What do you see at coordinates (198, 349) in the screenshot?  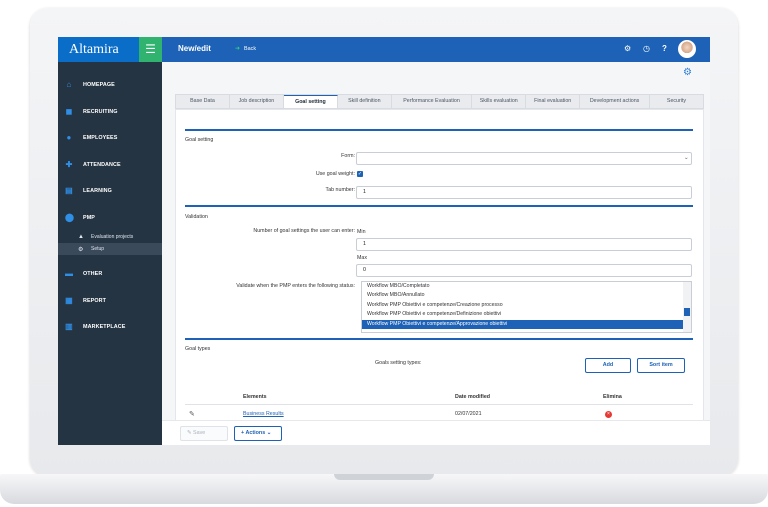 I see `section-title-goal-types: Goal types` at bounding box center [198, 349].